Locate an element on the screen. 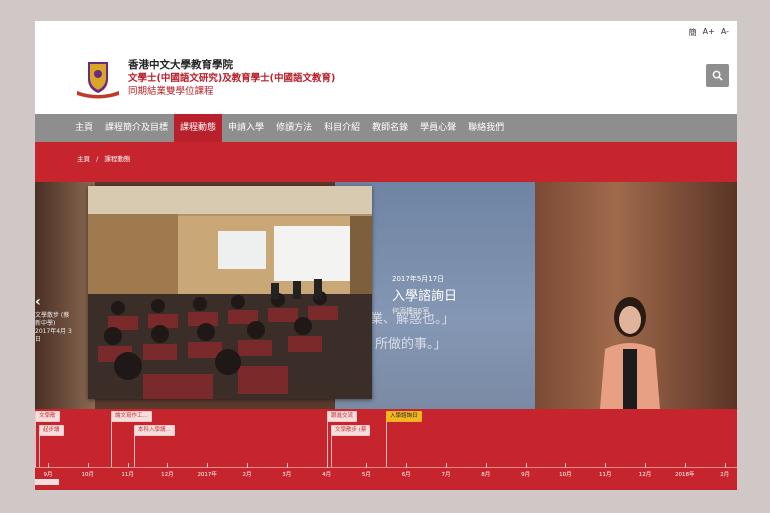 This screenshot has width=770, height=513. nav-item: 課程簡介及目標 is located at coordinates (136, 128).